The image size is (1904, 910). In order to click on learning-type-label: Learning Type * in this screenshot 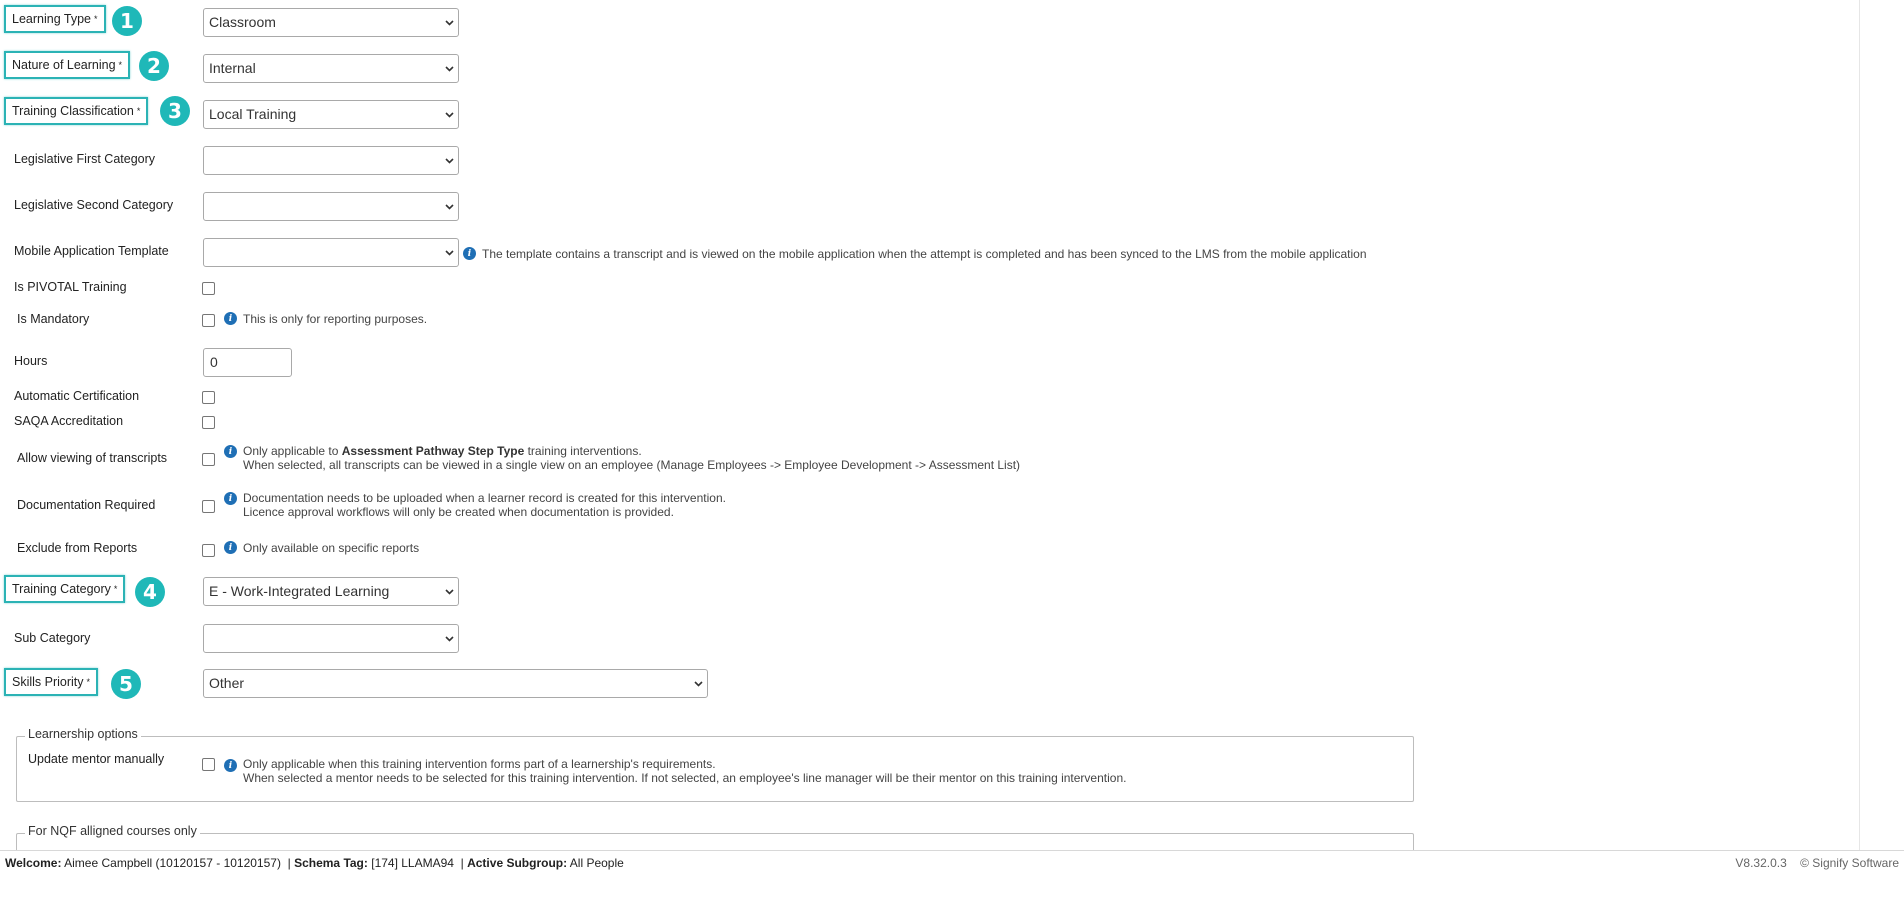, I will do `click(55, 19)`.